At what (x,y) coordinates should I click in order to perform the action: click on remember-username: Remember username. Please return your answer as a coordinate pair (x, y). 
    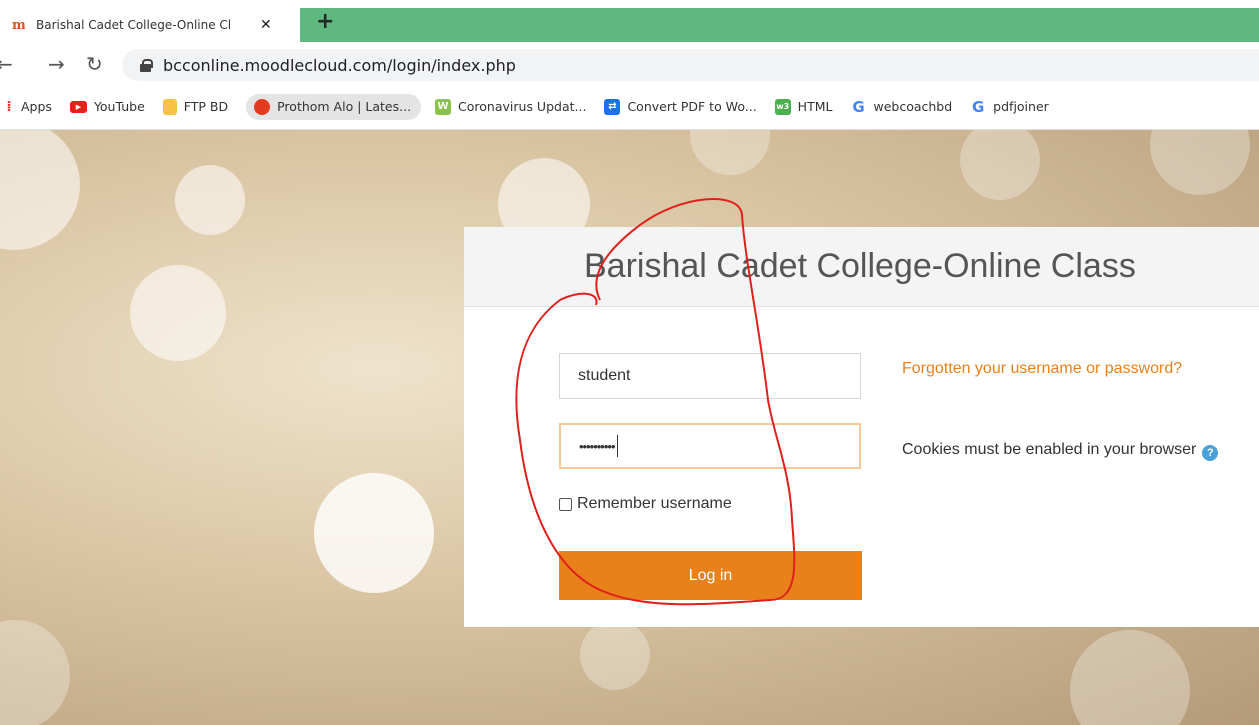
    Looking at the image, I should click on (645, 504).